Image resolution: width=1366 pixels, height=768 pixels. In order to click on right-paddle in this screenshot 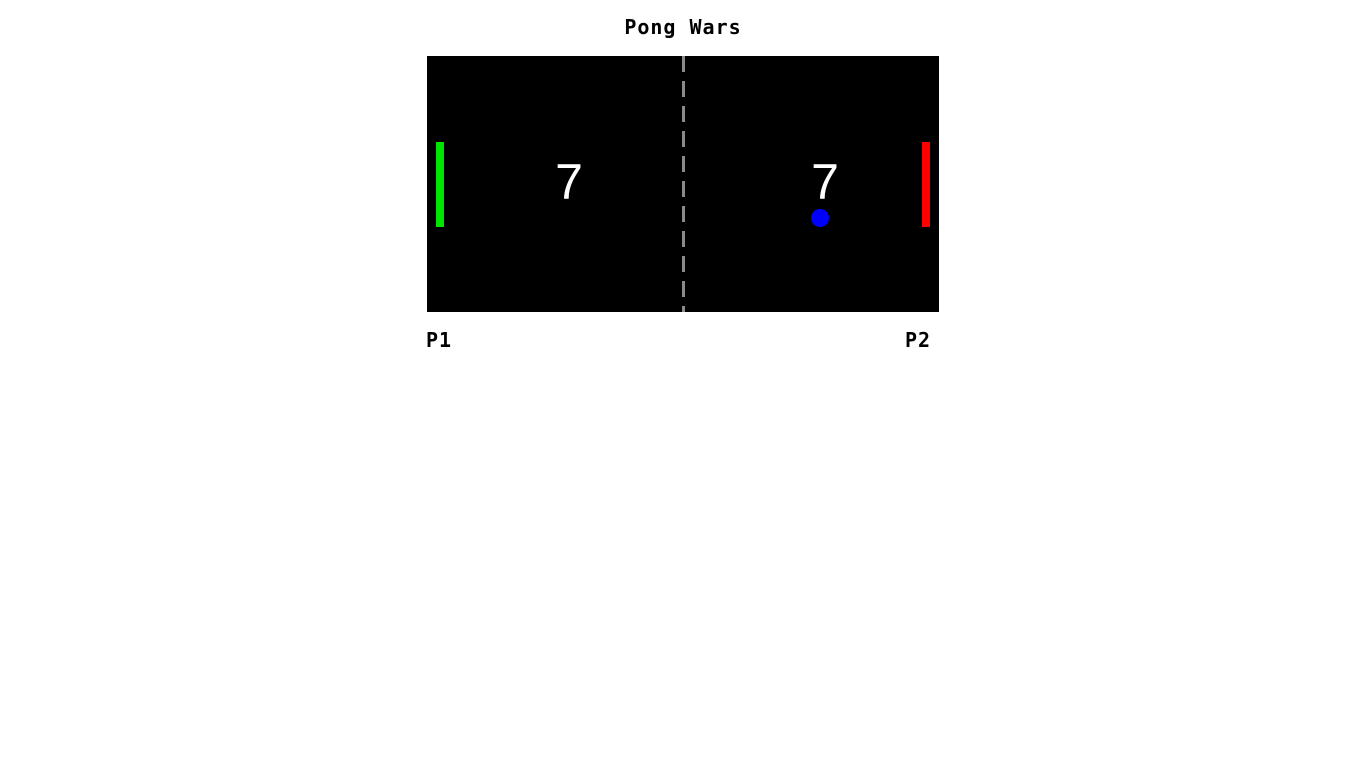, I will do `click(926, 184)`.